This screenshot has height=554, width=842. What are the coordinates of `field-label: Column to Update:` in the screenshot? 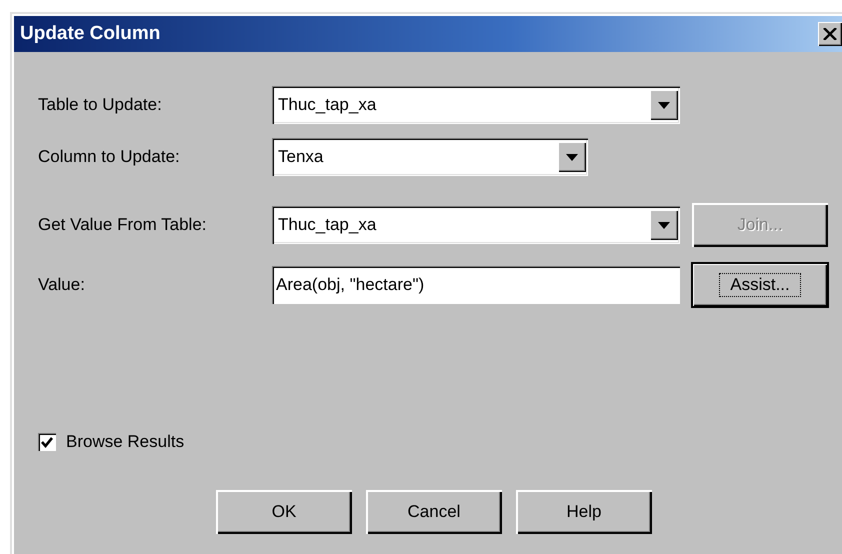 It's located at (109, 157).